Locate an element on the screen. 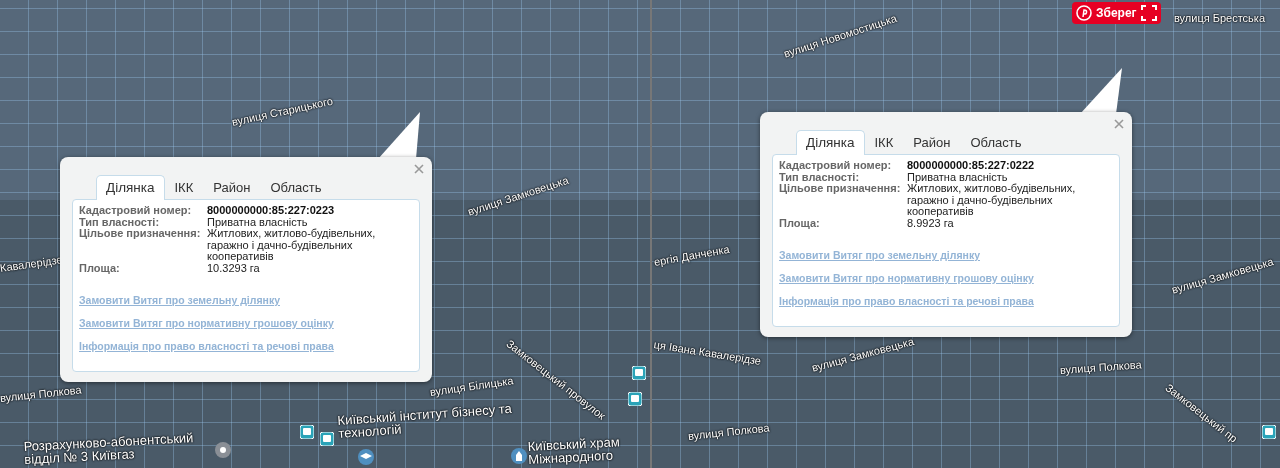 This screenshot has width=1280, height=468. street-label: ергія Данченка is located at coordinates (691, 255).